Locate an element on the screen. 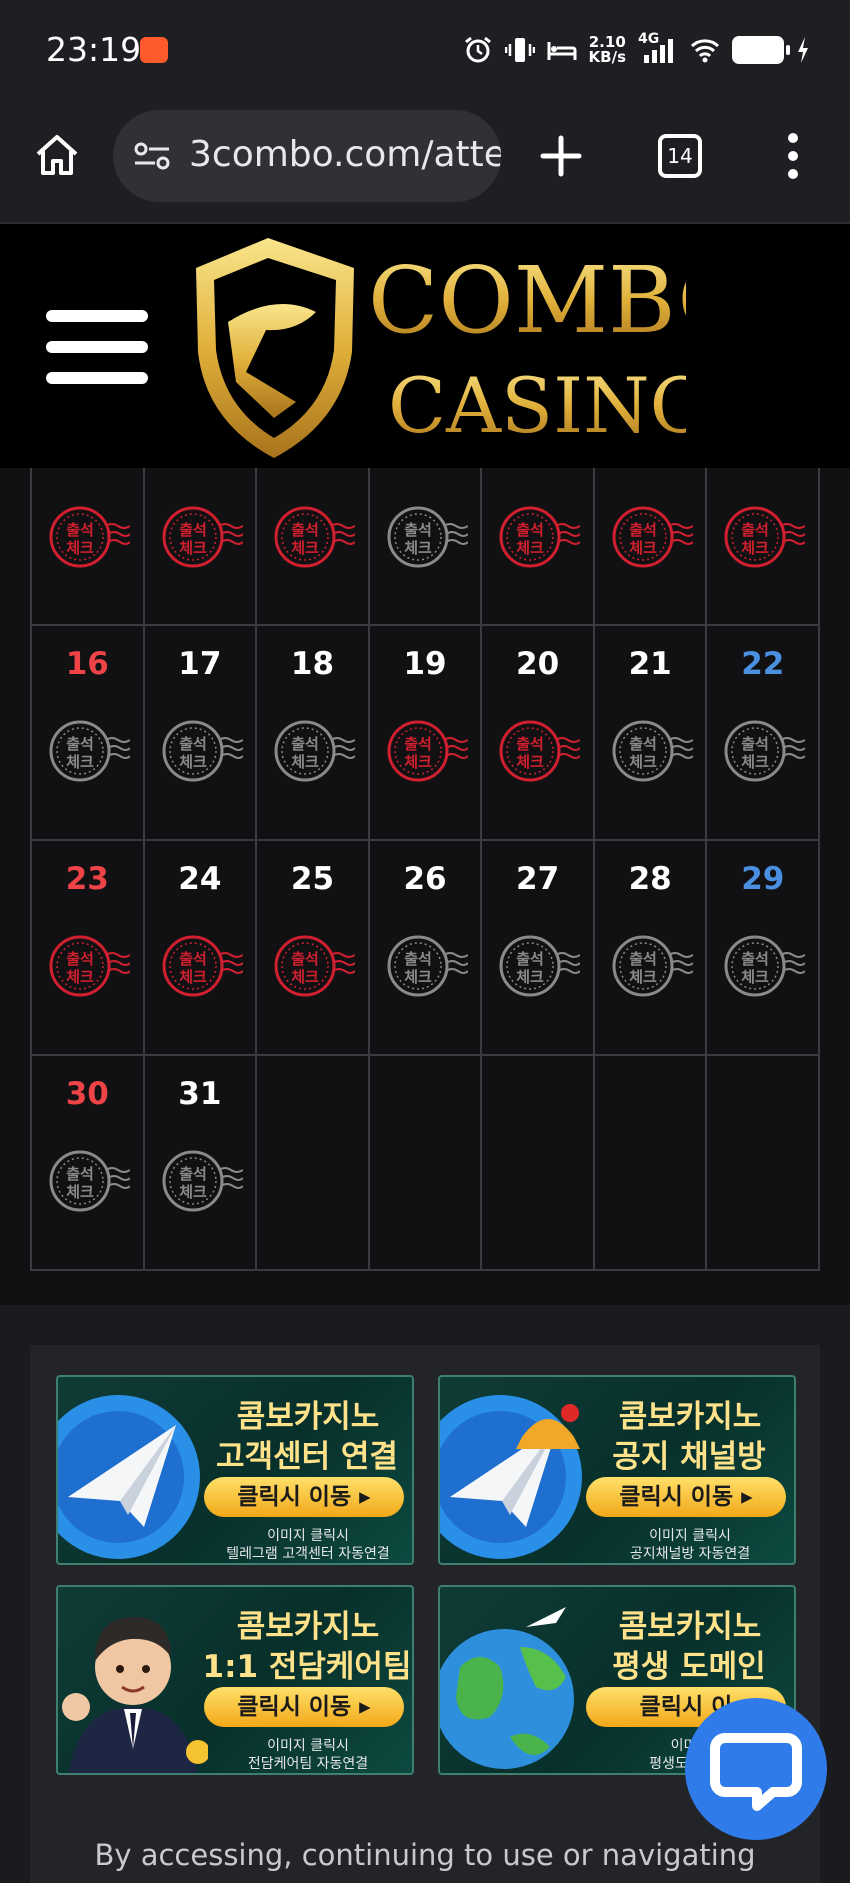 The image size is (850, 1883). day-number: 18 is located at coordinates (312, 664).